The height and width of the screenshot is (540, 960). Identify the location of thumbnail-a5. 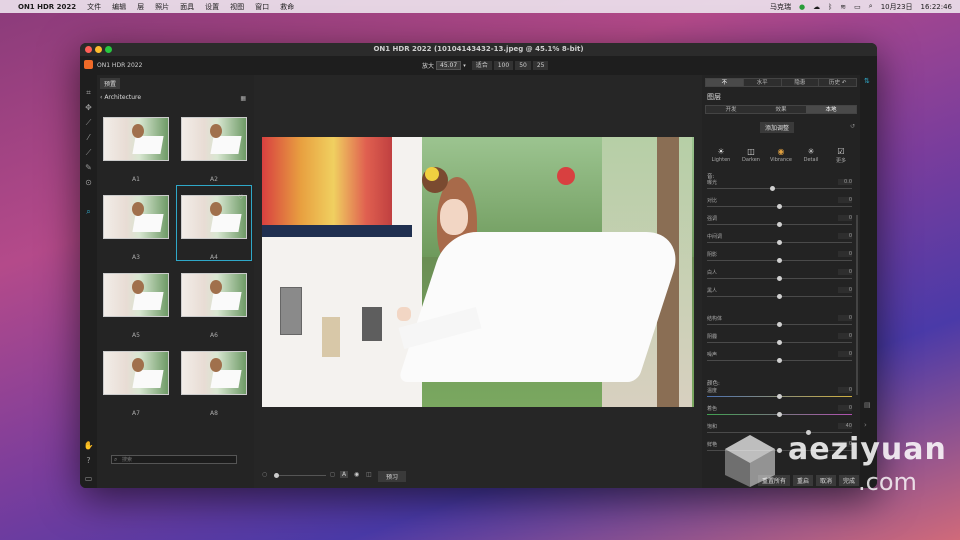
(136, 295).